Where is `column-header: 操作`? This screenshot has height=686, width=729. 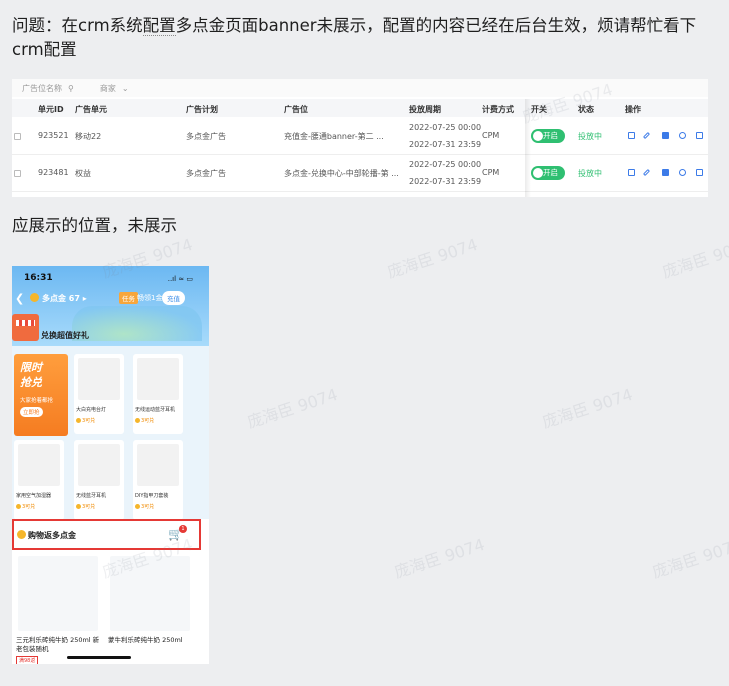
column-header: 操作 is located at coordinates (633, 109).